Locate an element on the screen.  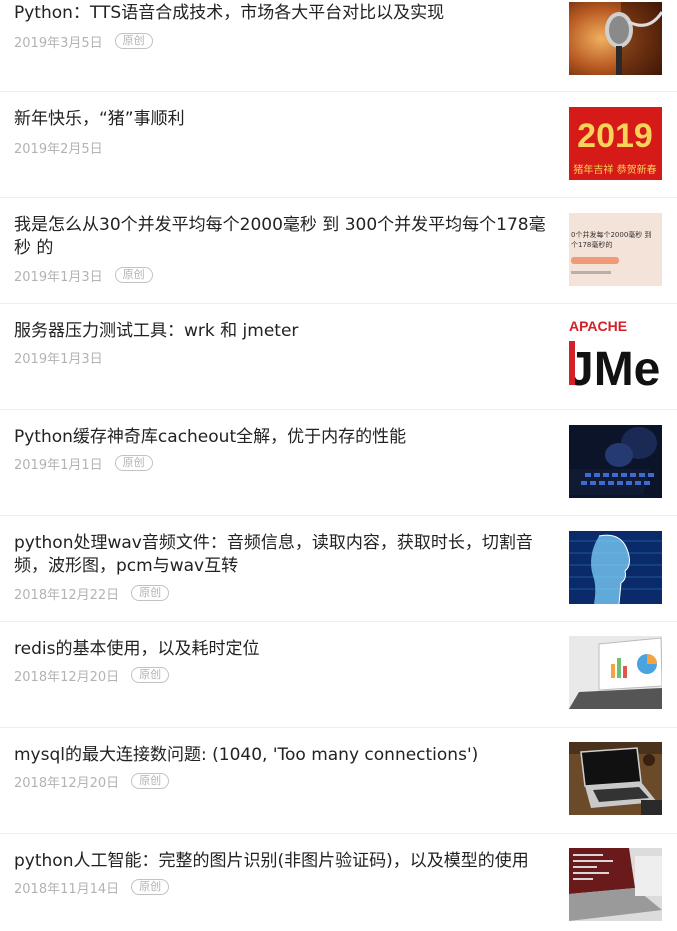
list-item: redis的基本使用，以及耗时定位 2018年12月20日 原创 is located at coordinates (338, 675).